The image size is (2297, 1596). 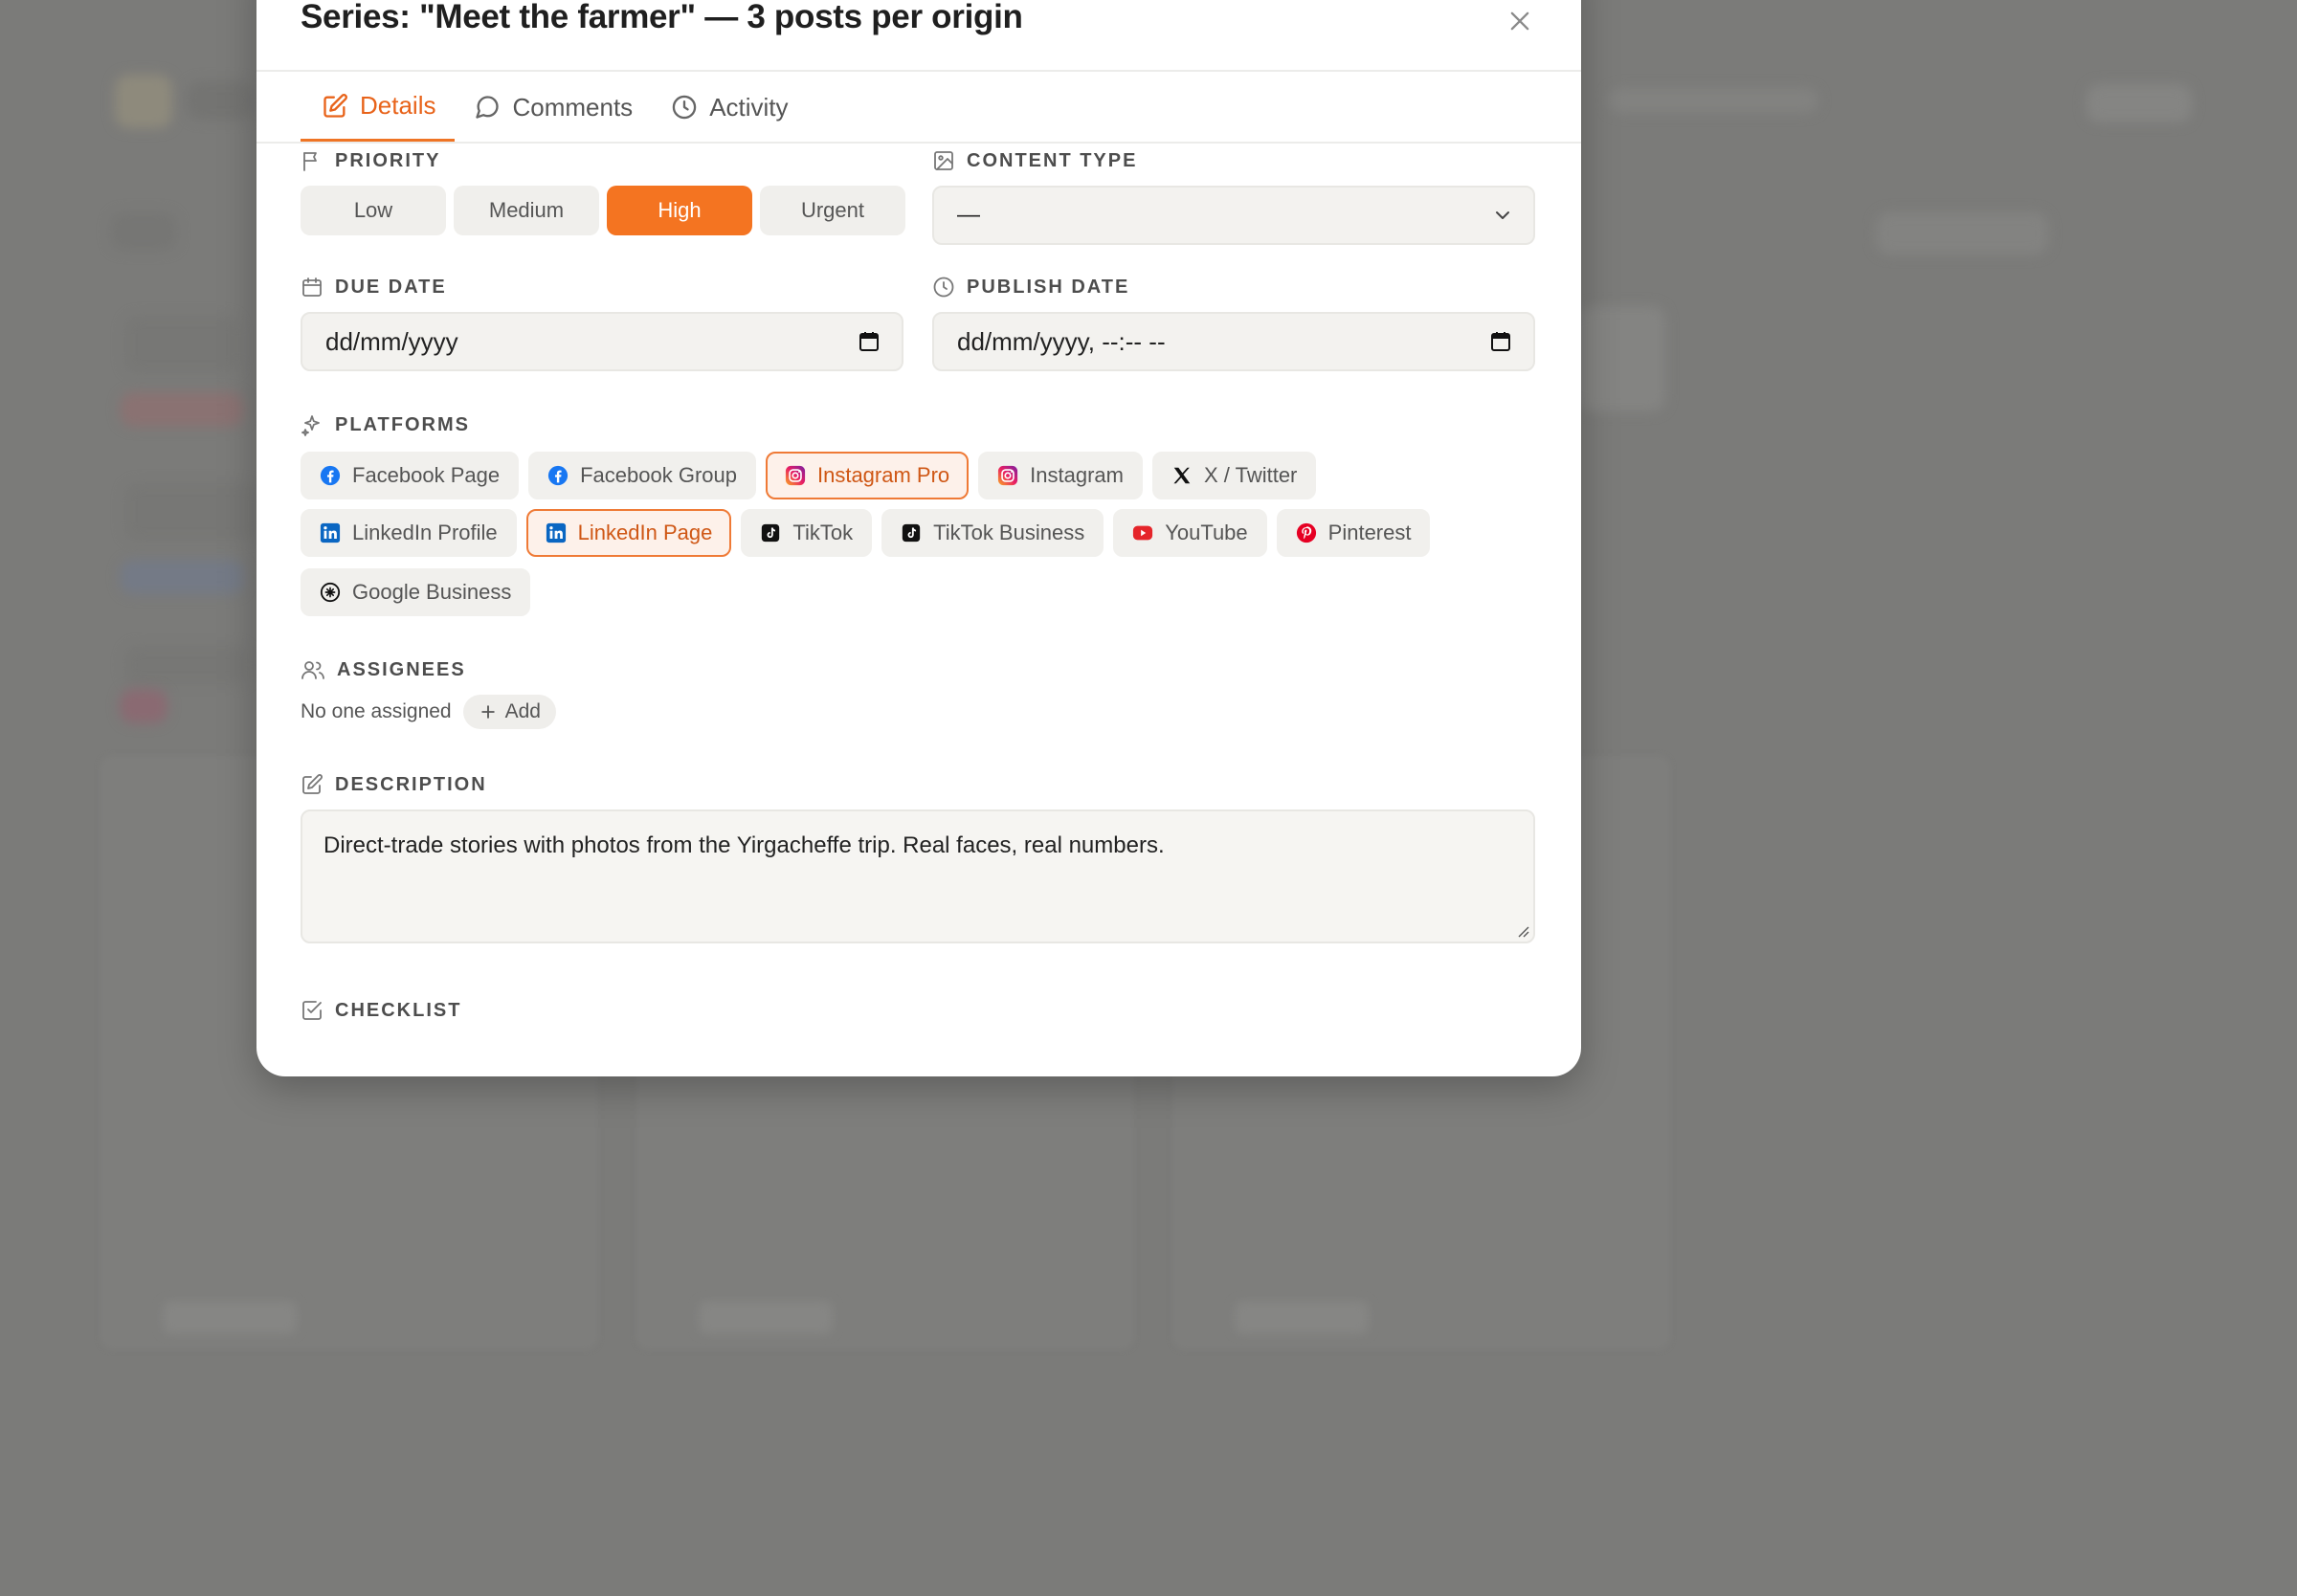 I want to click on bg-user, so click(x=2139, y=103).